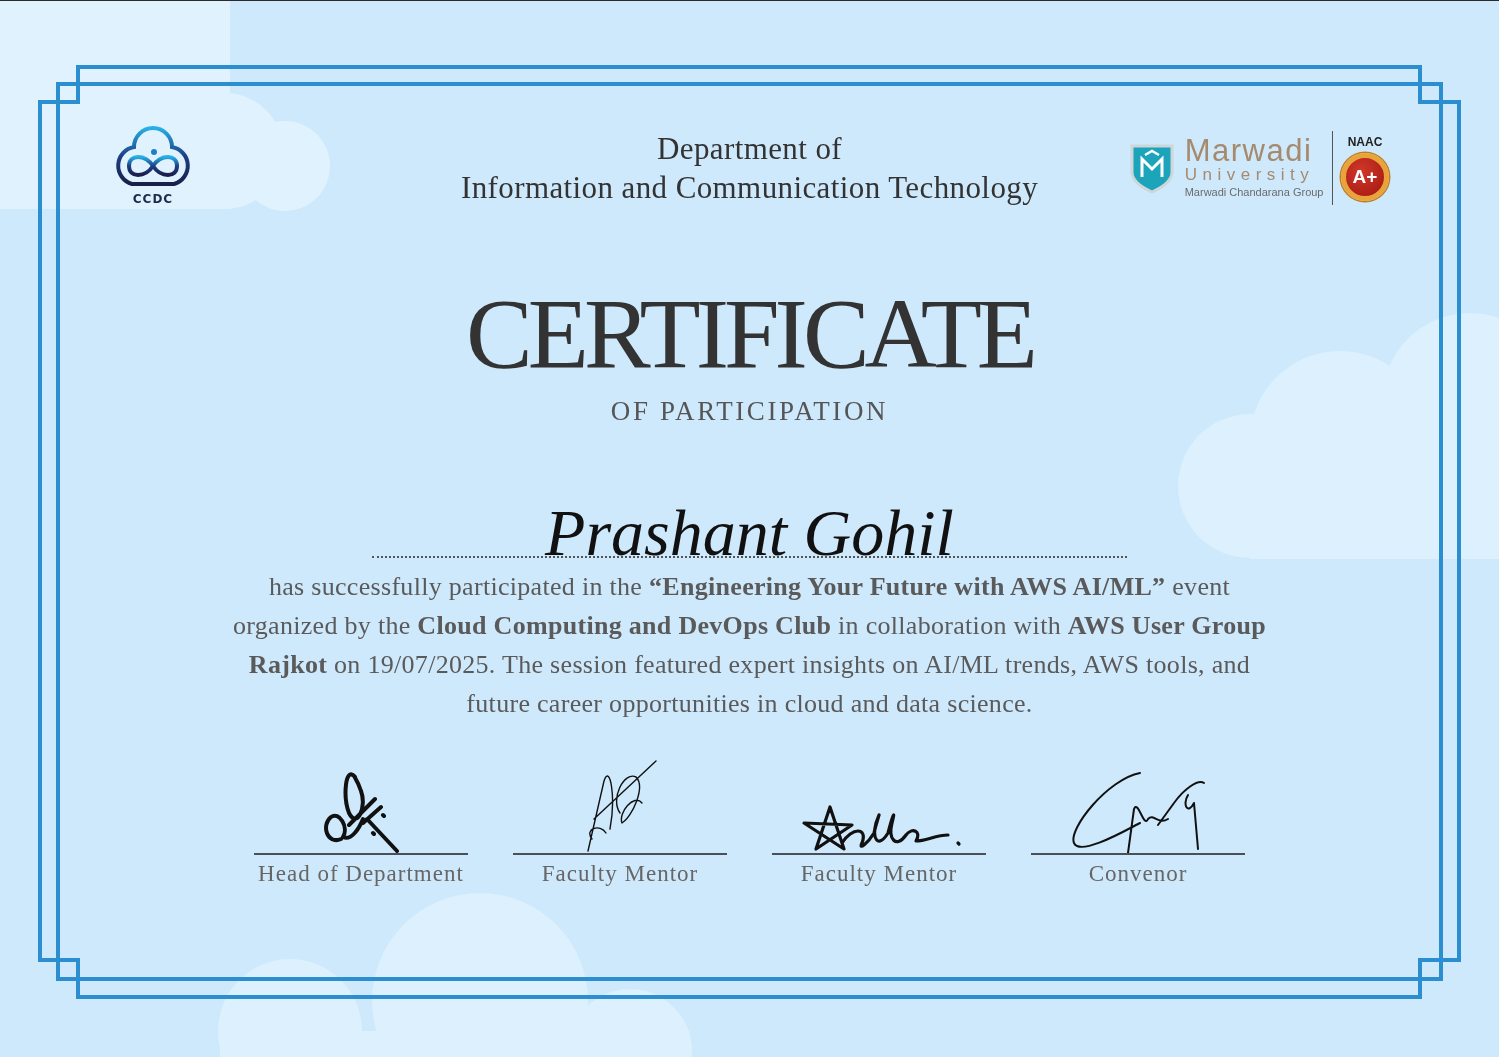 The height and width of the screenshot is (1057, 1499). I want to click on department-title: Information and Communication Technology, so click(749, 188).